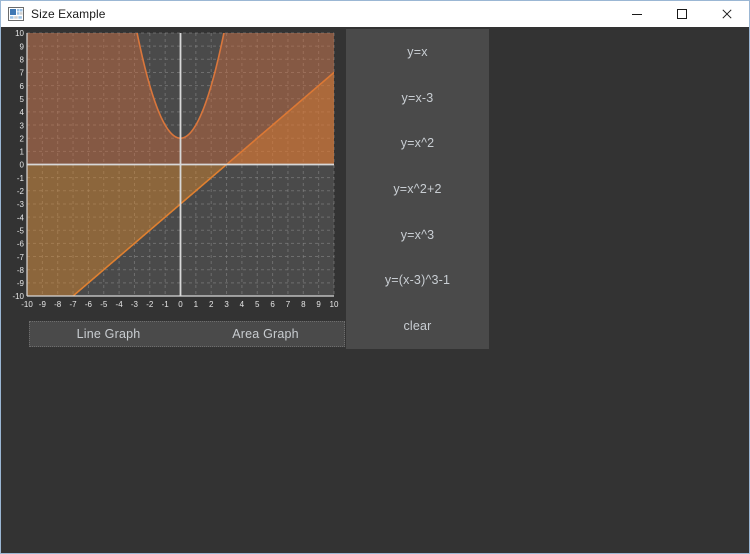 The height and width of the screenshot is (554, 750). Describe the element at coordinates (22, 99) in the screenshot. I see `y-tick-label: 5` at that location.